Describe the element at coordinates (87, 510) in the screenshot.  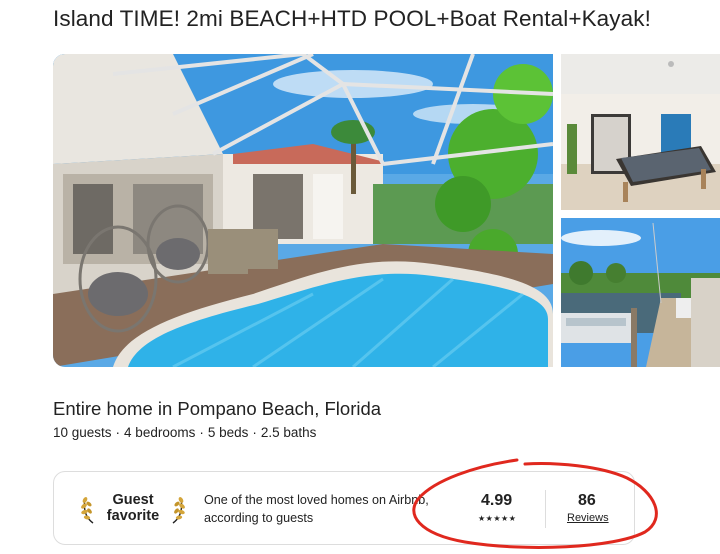
I see `laurel-left-icon` at that location.